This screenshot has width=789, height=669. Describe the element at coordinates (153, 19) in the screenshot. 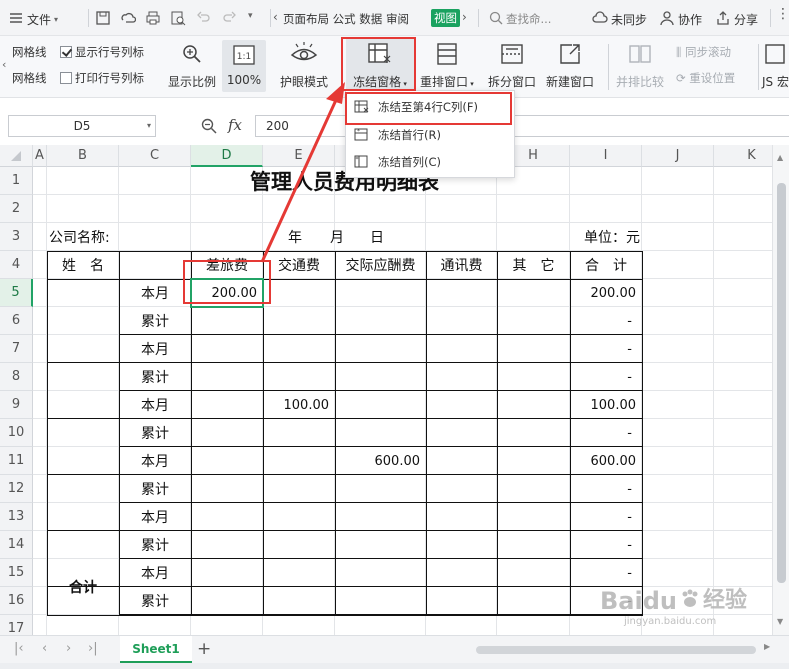

I see `print-icon` at that location.